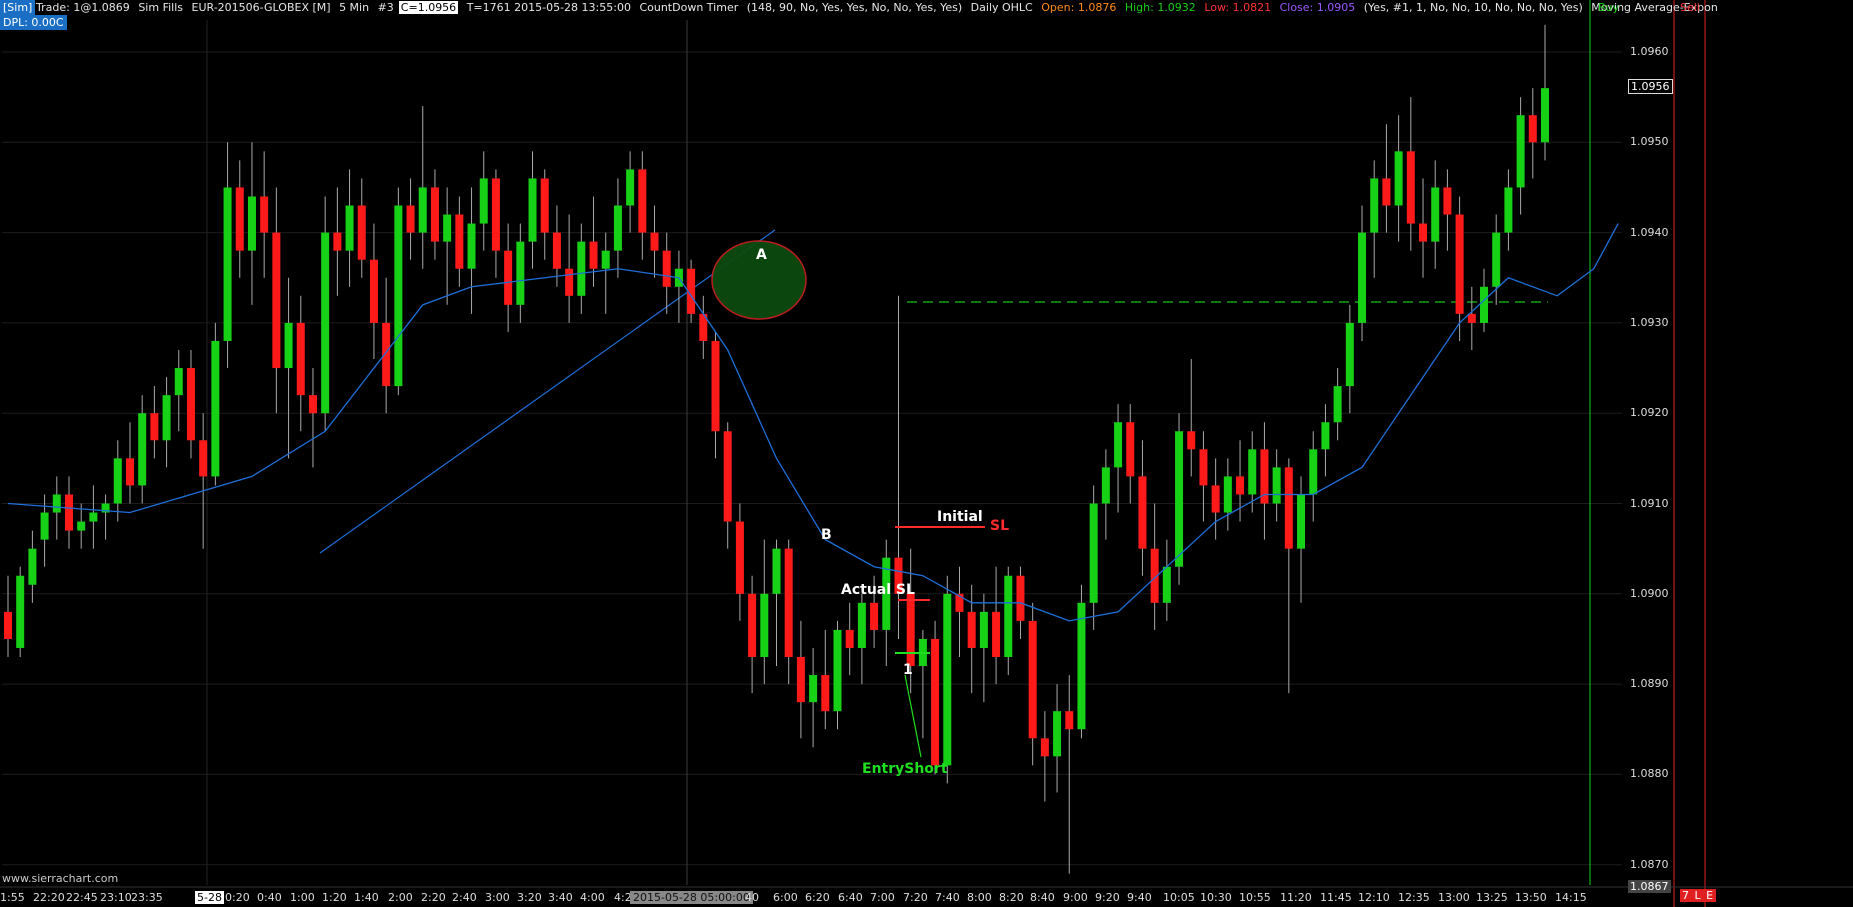 The image size is (1853, 907). I want to click on symbol-label: EUR-201506-GLOBEX [M], so click(261, 7).